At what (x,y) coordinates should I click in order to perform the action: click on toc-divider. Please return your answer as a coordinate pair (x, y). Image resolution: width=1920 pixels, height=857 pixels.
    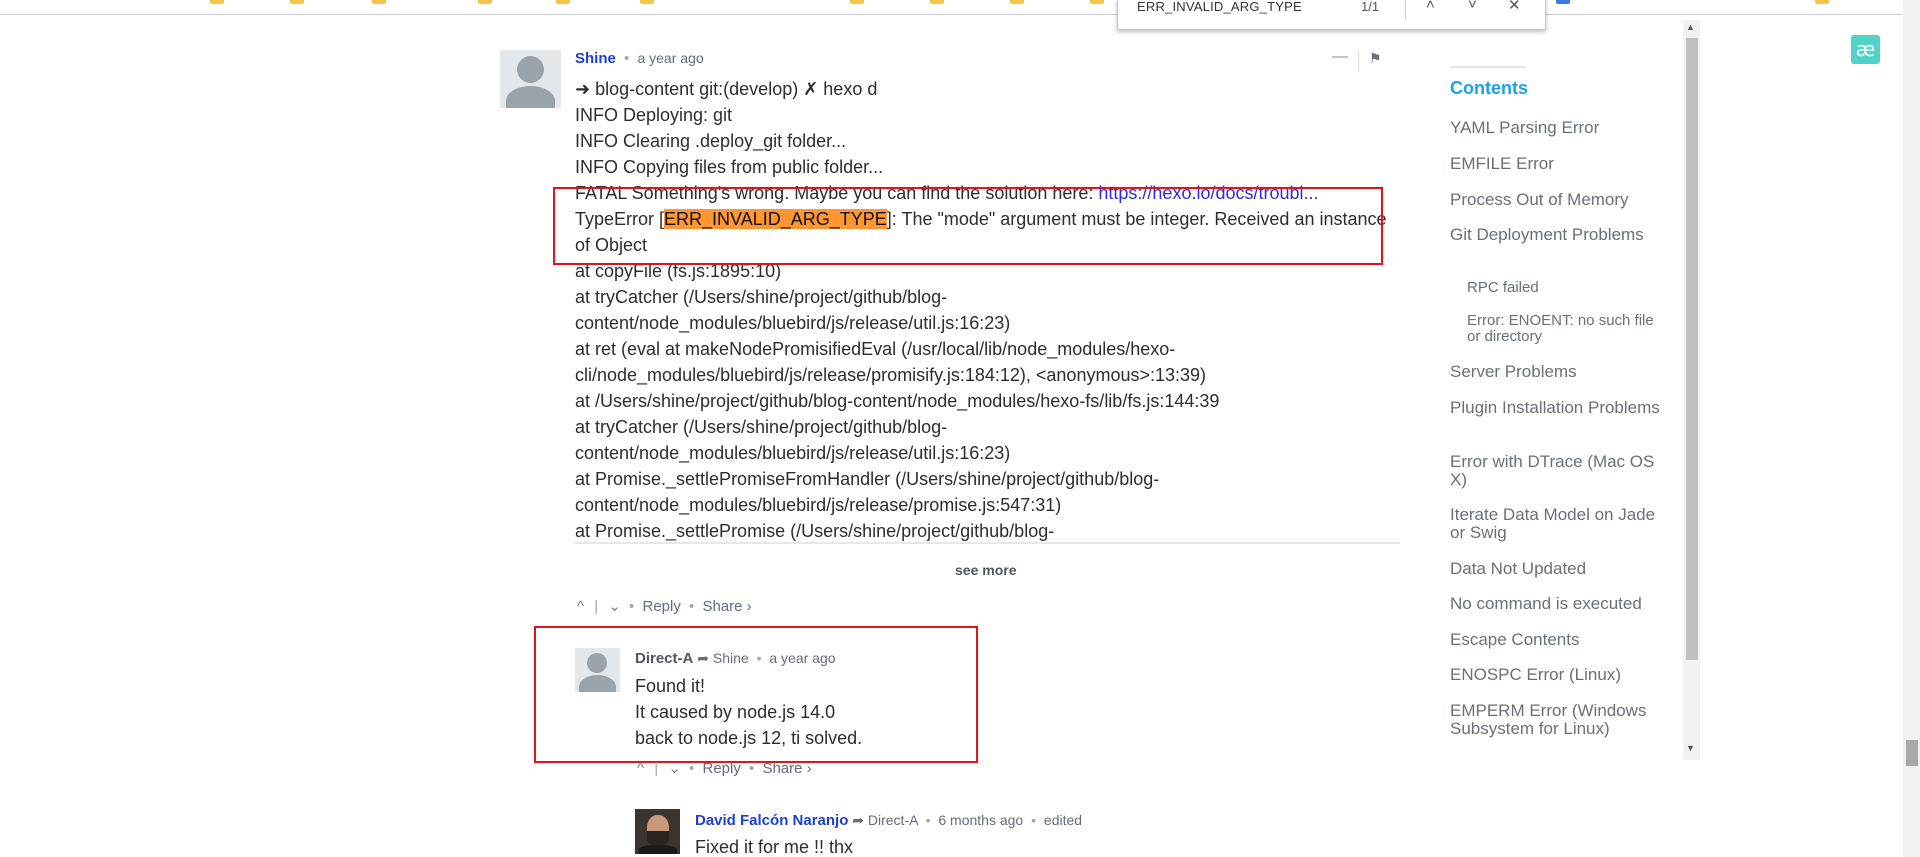
    Looking at the image, I should click on (1488, 67).